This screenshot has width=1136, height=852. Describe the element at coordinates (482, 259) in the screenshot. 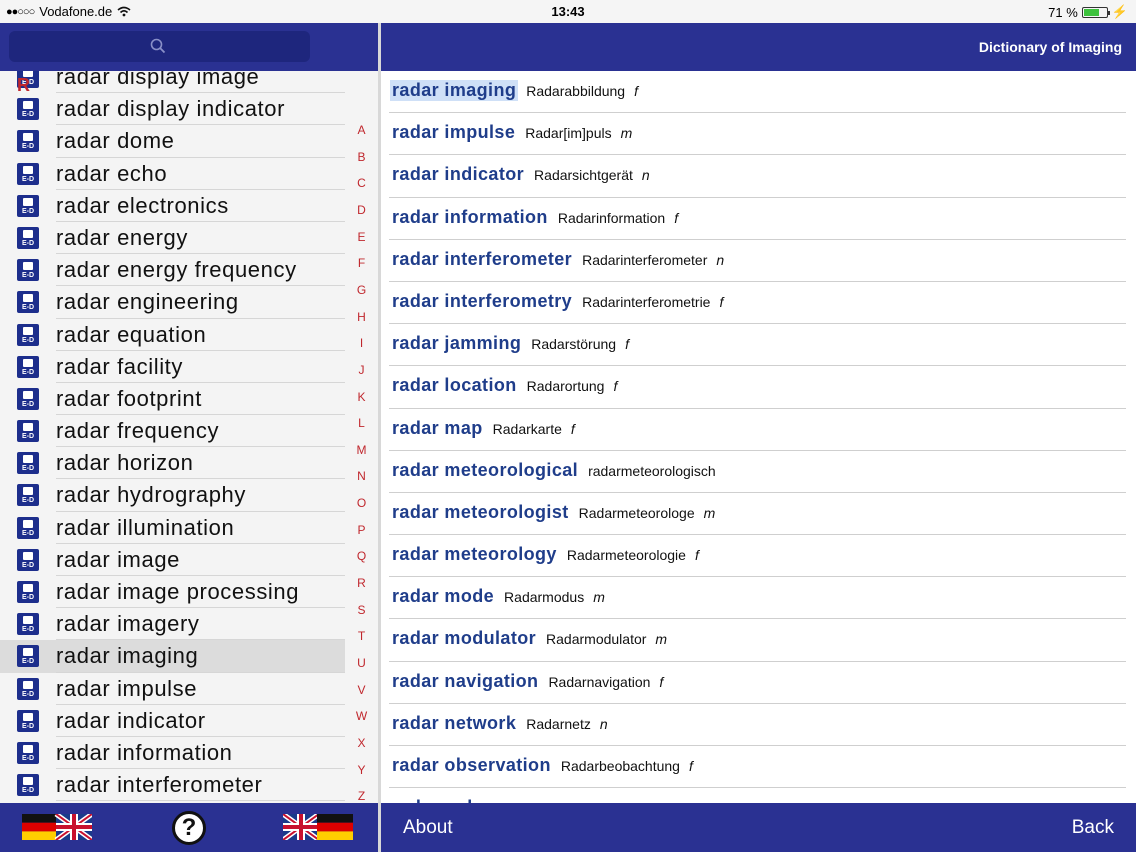

I see `entry-term: radar interferometer` at that location.